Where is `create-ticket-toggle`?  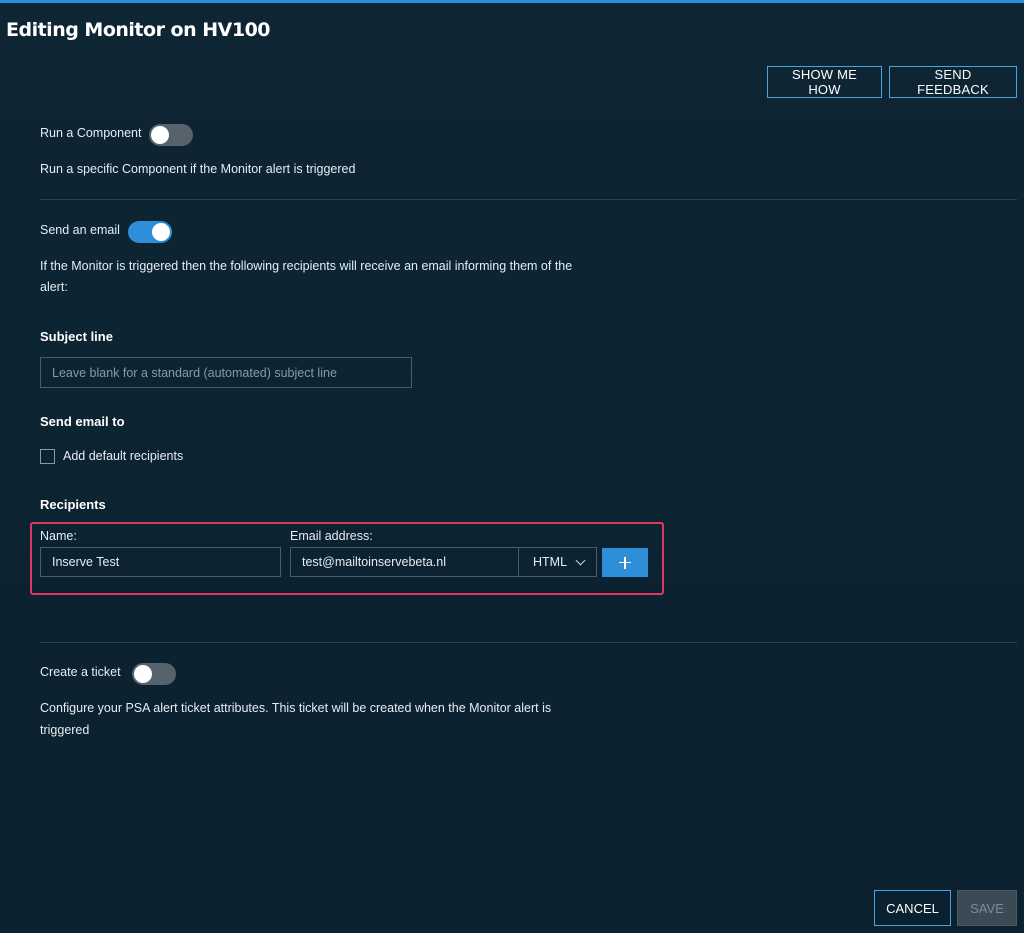 create-ticket-toggle is located at coordinates (154, 674).